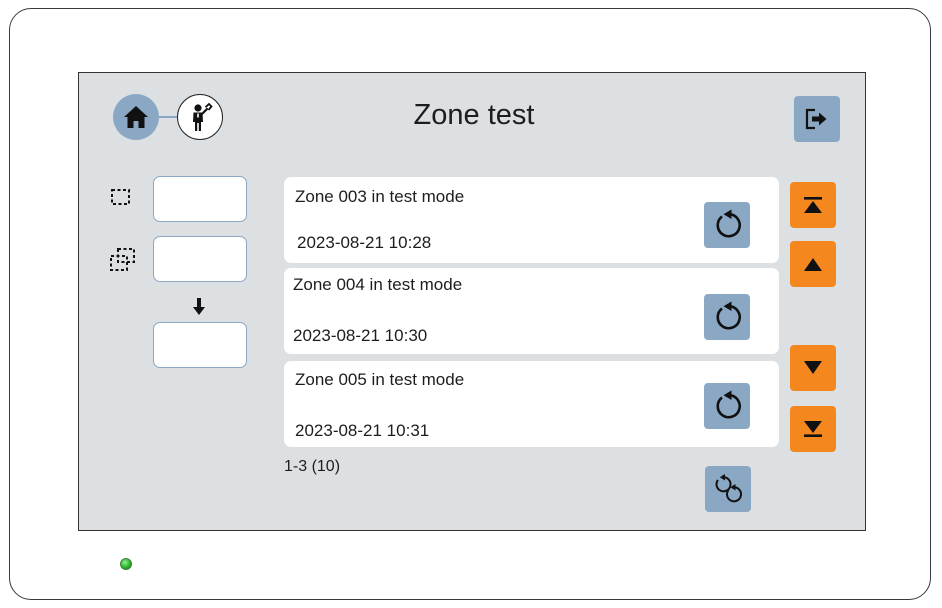 This screenshot has width=942, height=608. I want to click on last-page-icon, so click(813, 429).